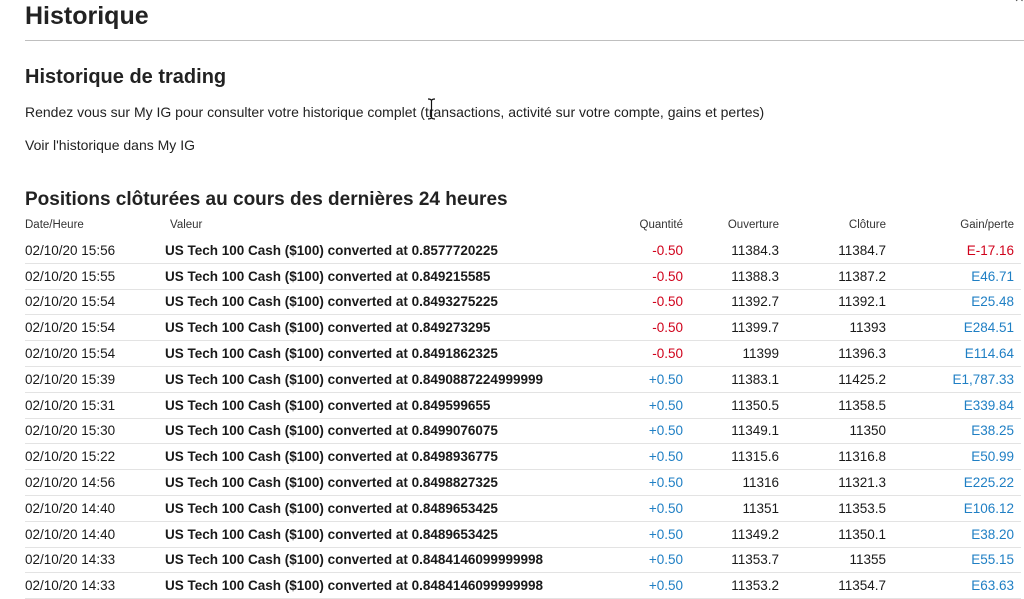 The height and width of the screenshot is (599, 1024). What do you see at coordinates (731, 328) in the screenshot?
I see `cell-open: 11399.7` at bounding box center [731, 328].